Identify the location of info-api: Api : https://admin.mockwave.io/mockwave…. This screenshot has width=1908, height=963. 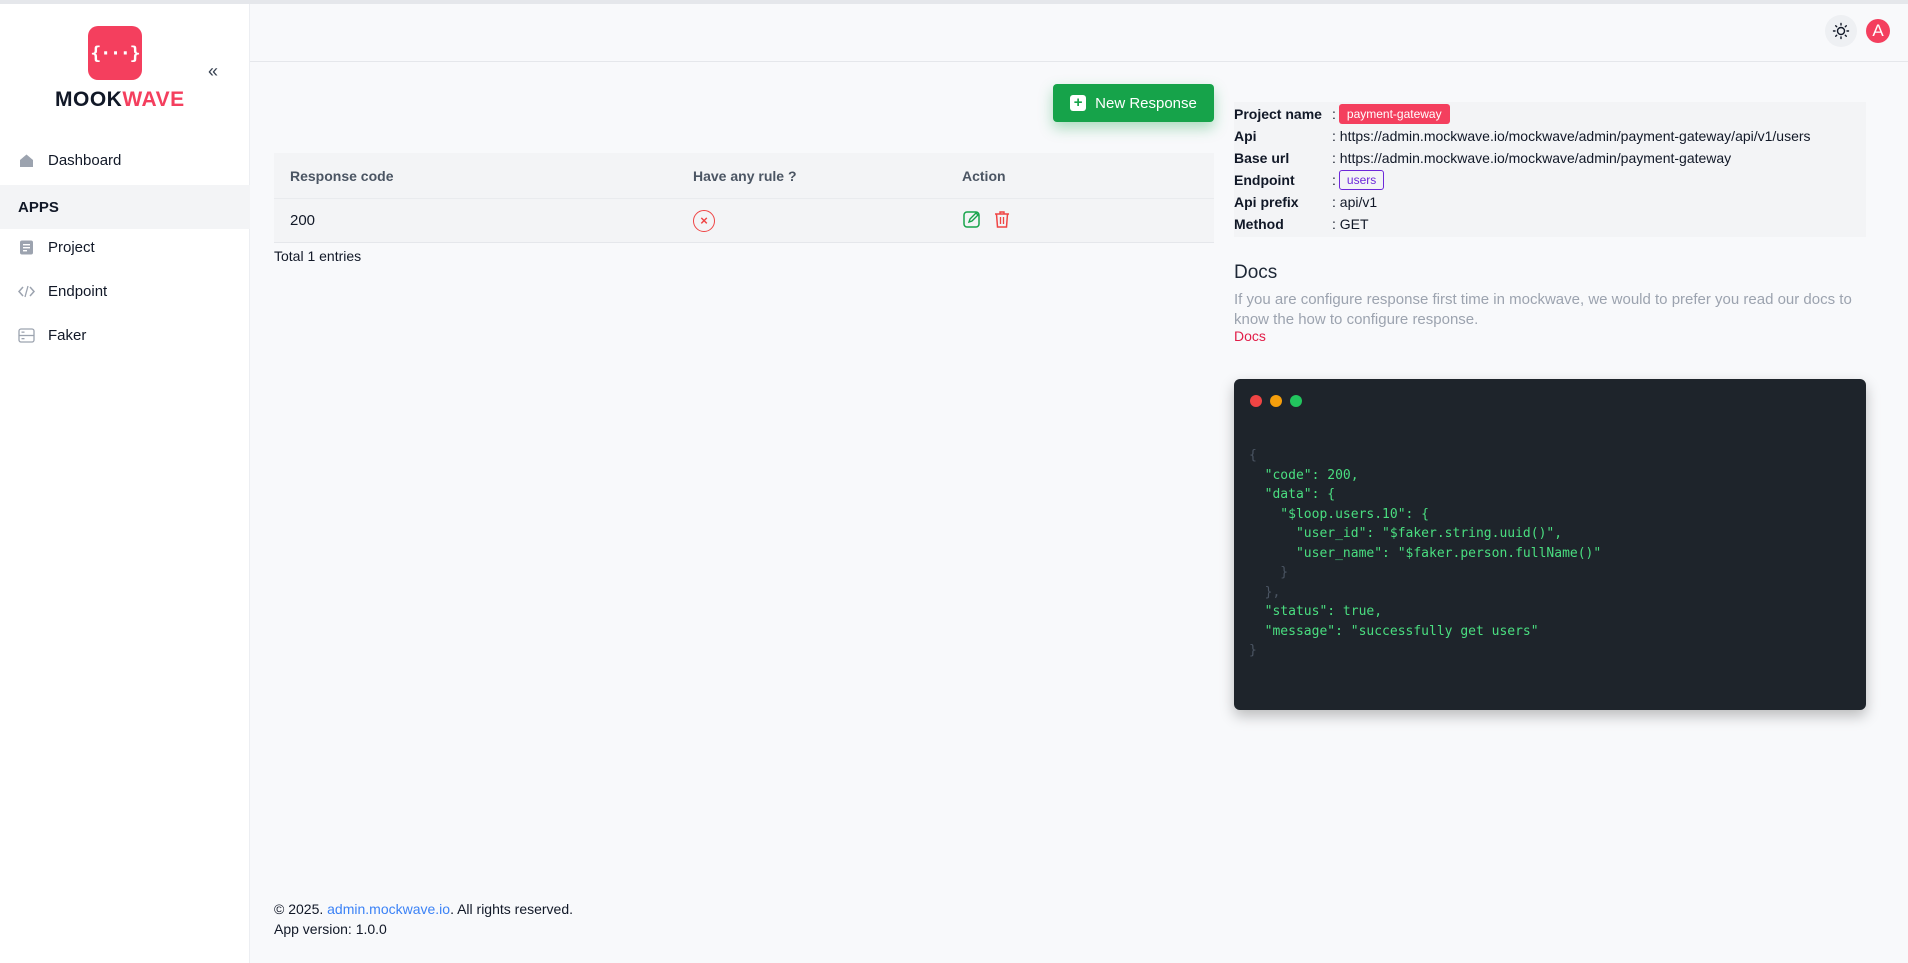
(1522, 136).